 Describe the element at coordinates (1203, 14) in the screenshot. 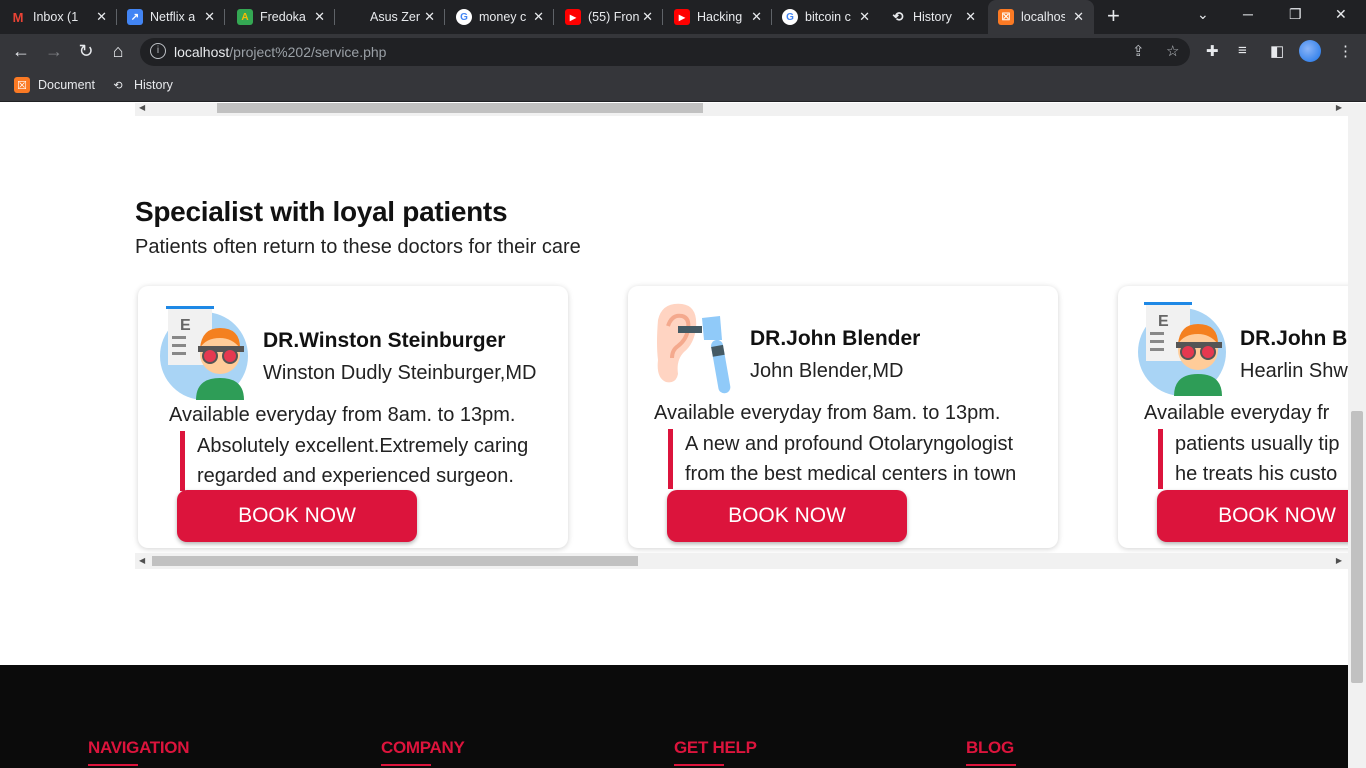

I see `tab-search-chevron-icon: ⌄` at that location.